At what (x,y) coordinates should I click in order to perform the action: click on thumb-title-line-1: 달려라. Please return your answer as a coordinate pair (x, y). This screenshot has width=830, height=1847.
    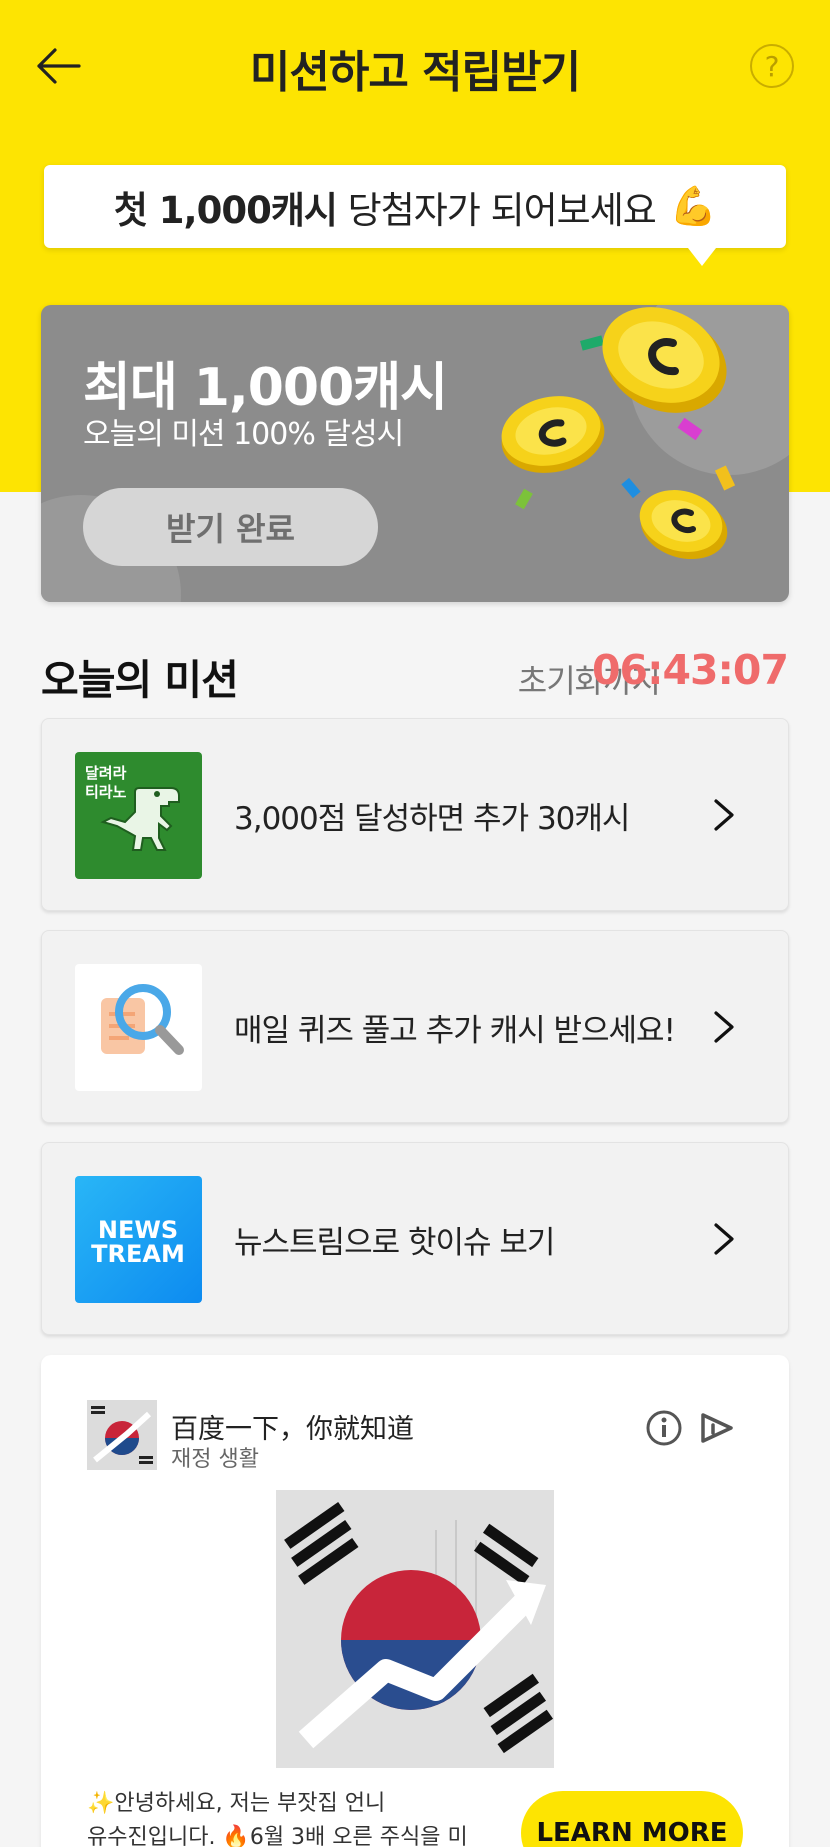
    Looking at the image, I should click on (106, 773).